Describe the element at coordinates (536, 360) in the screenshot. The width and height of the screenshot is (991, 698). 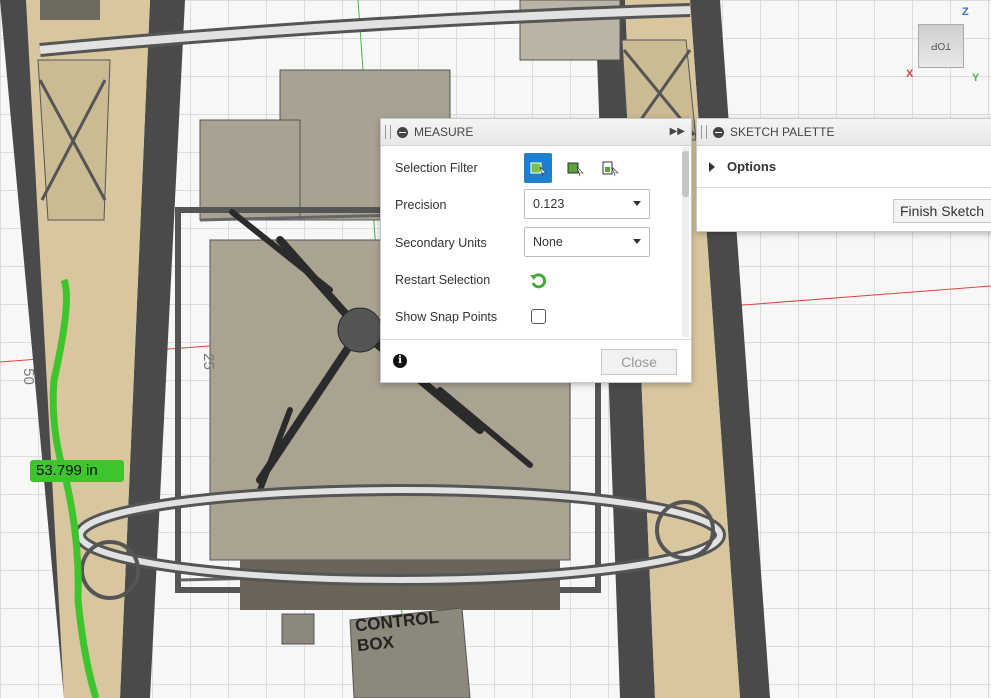
I see `measure-footer: i Close` at that location.